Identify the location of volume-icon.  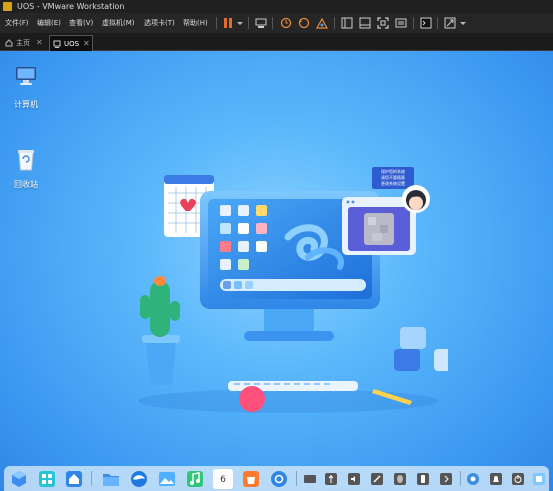
(354, 479).